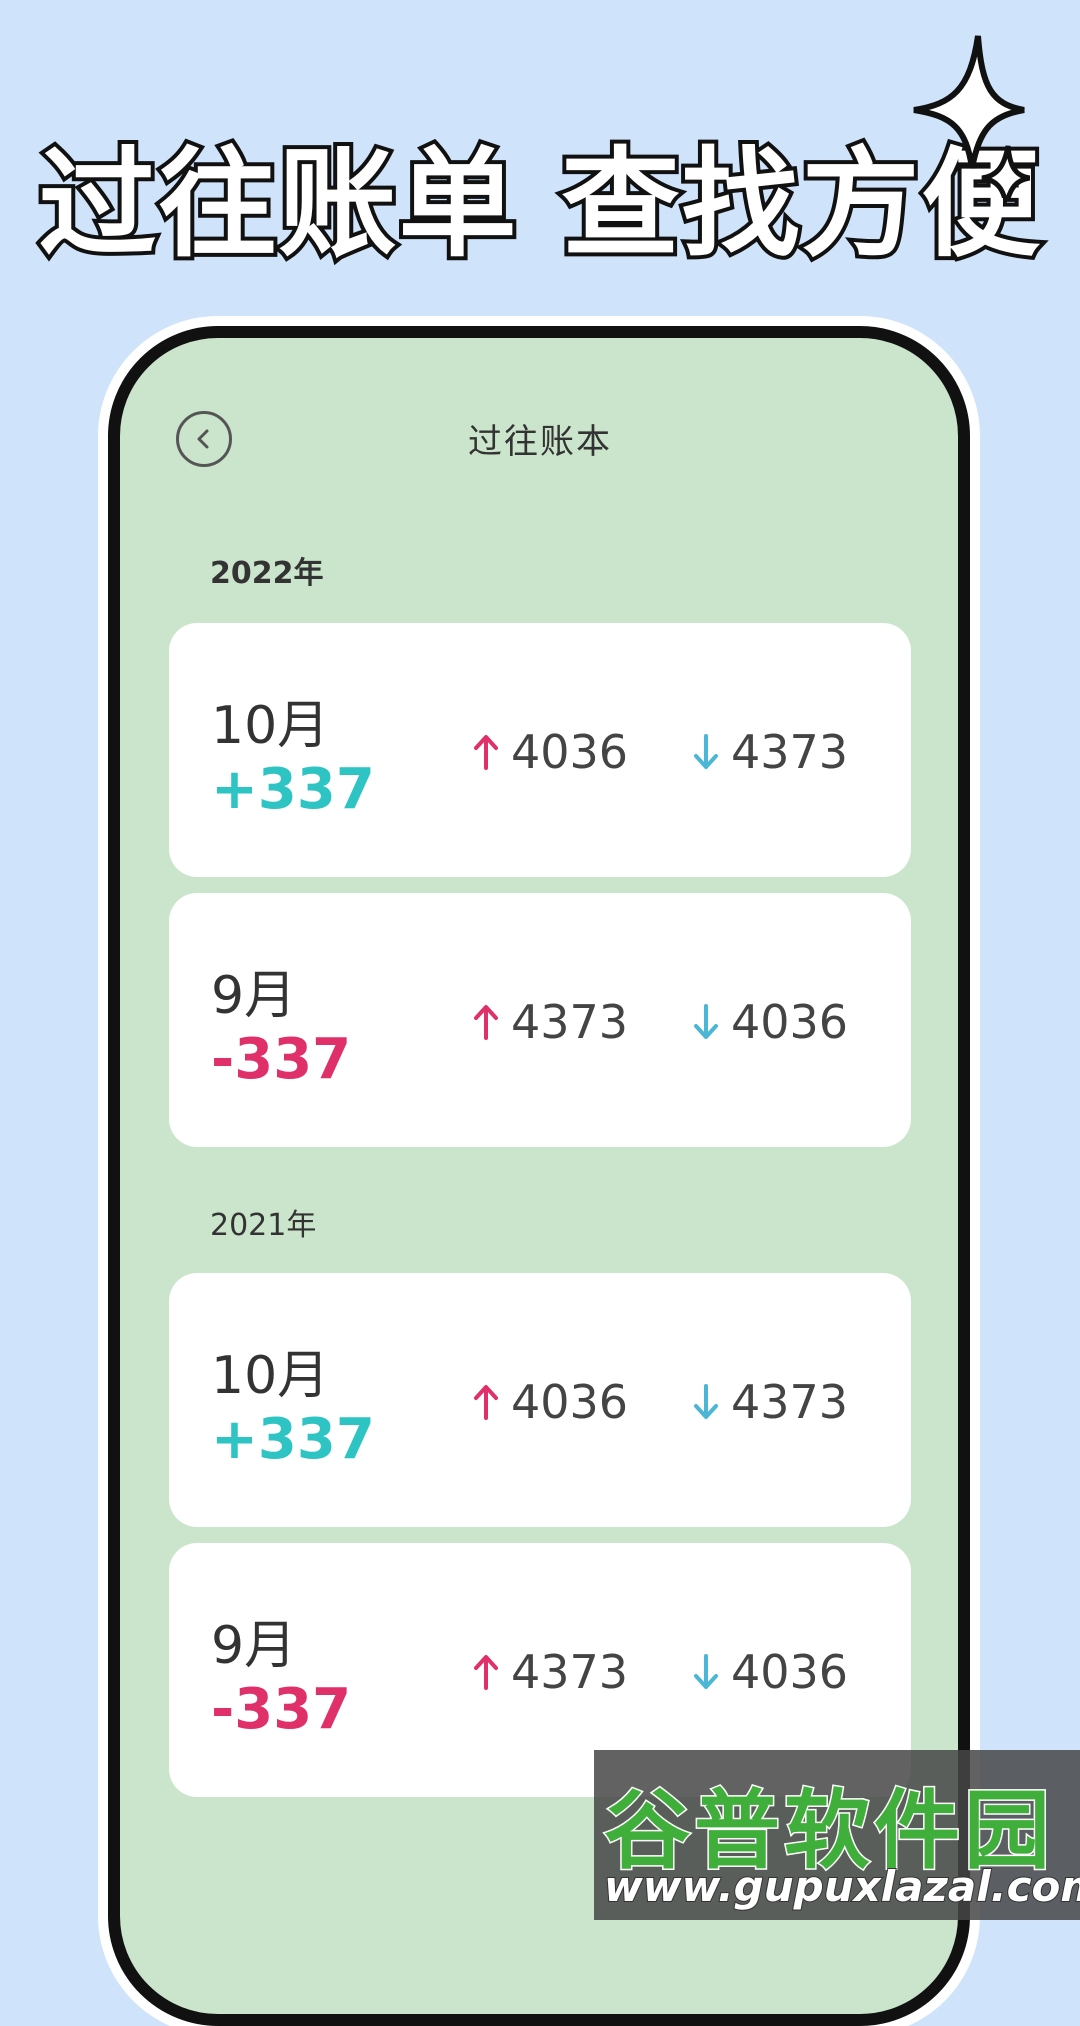  I want to click on year-header: 2022年, so click(267, 573).